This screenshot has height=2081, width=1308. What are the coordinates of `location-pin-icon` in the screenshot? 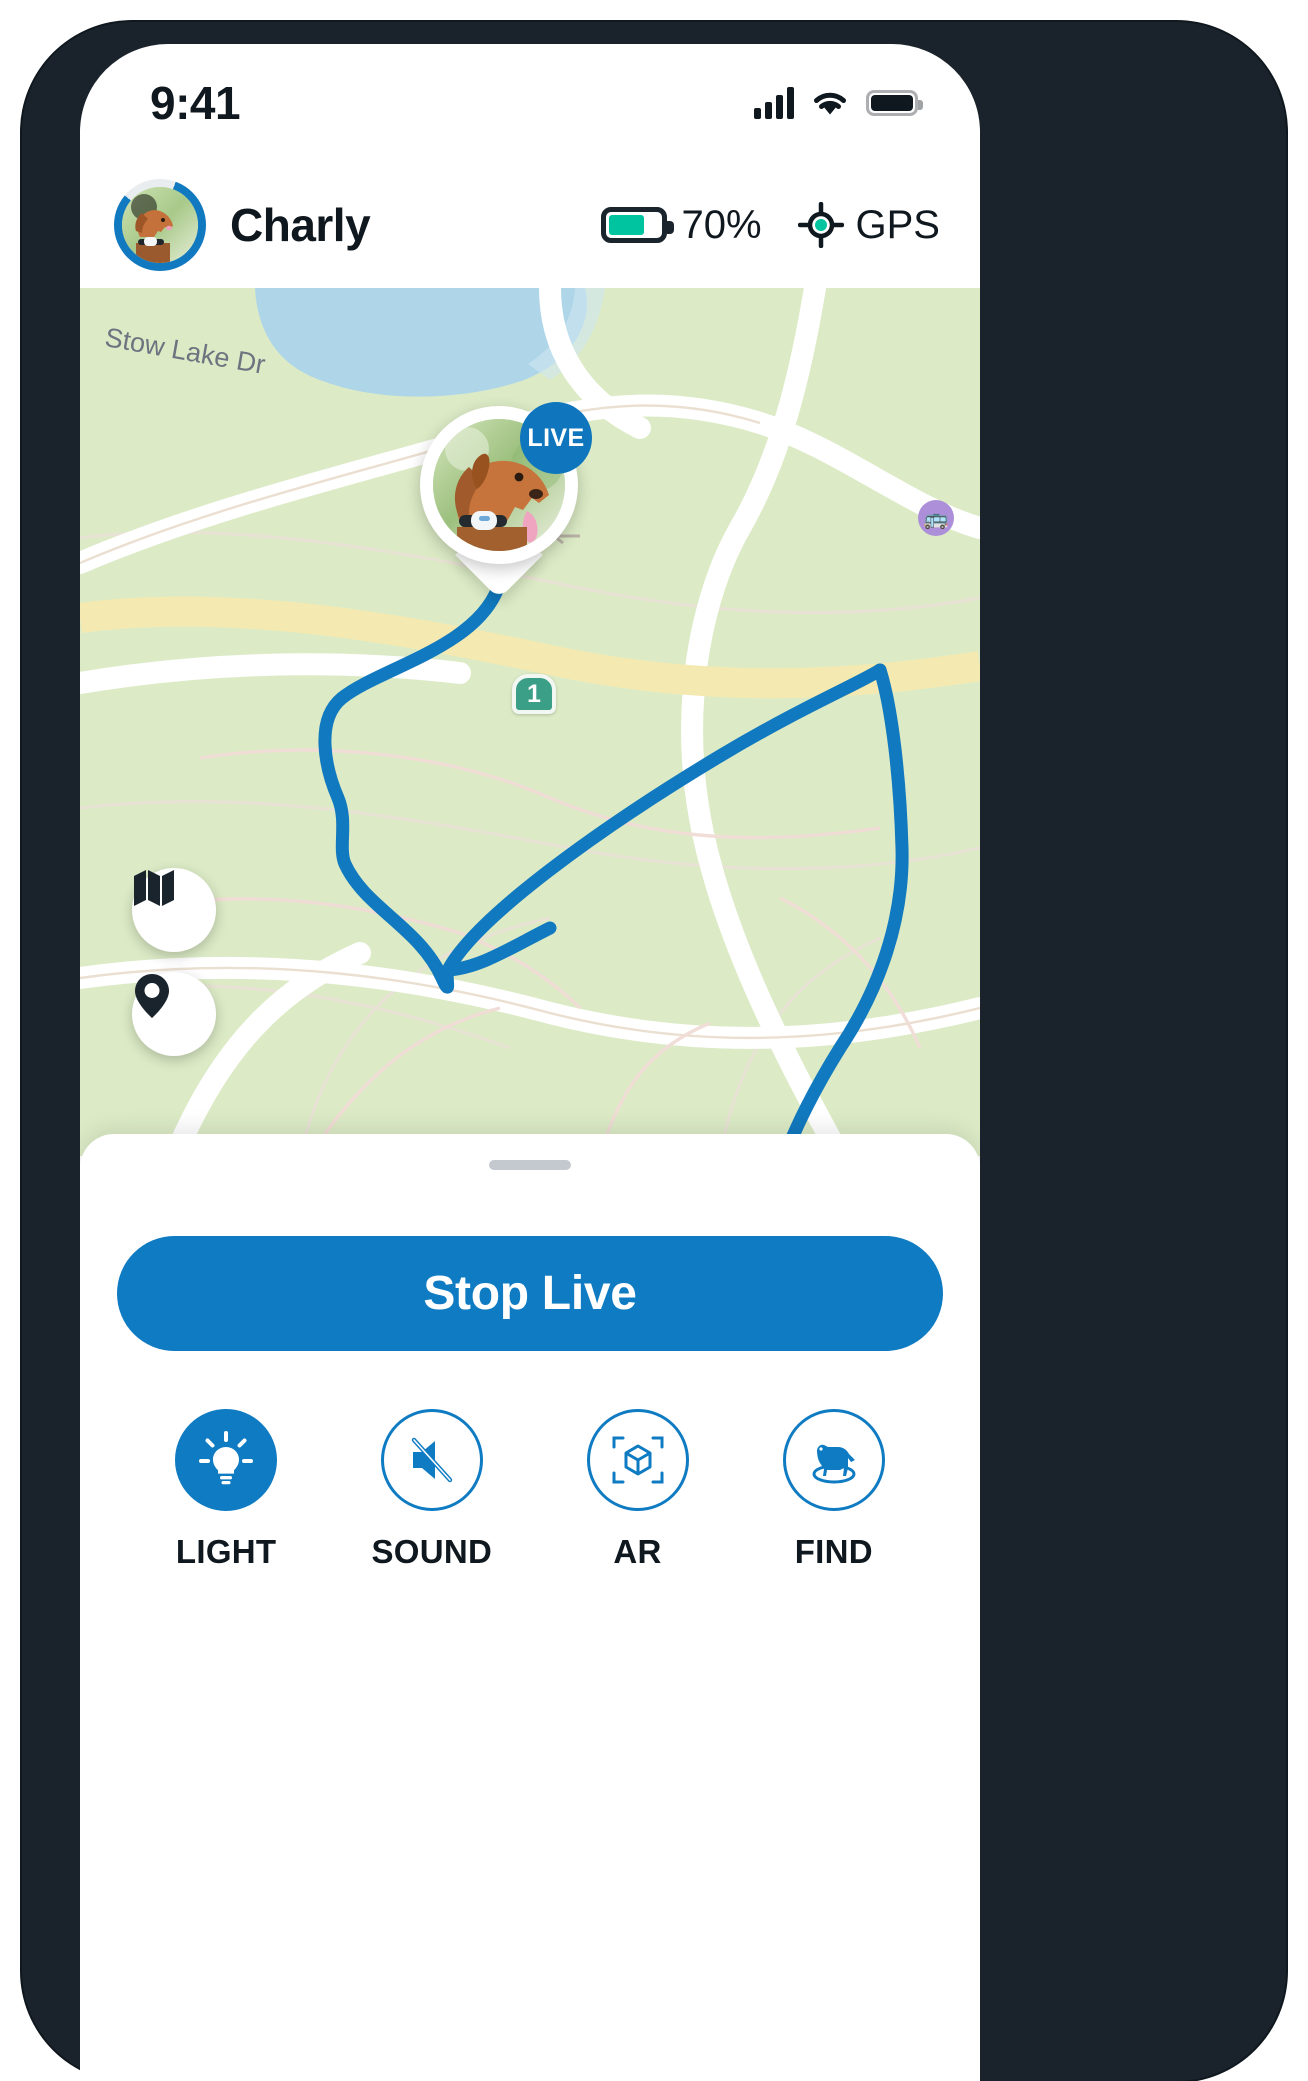 It's located at (152, 996).